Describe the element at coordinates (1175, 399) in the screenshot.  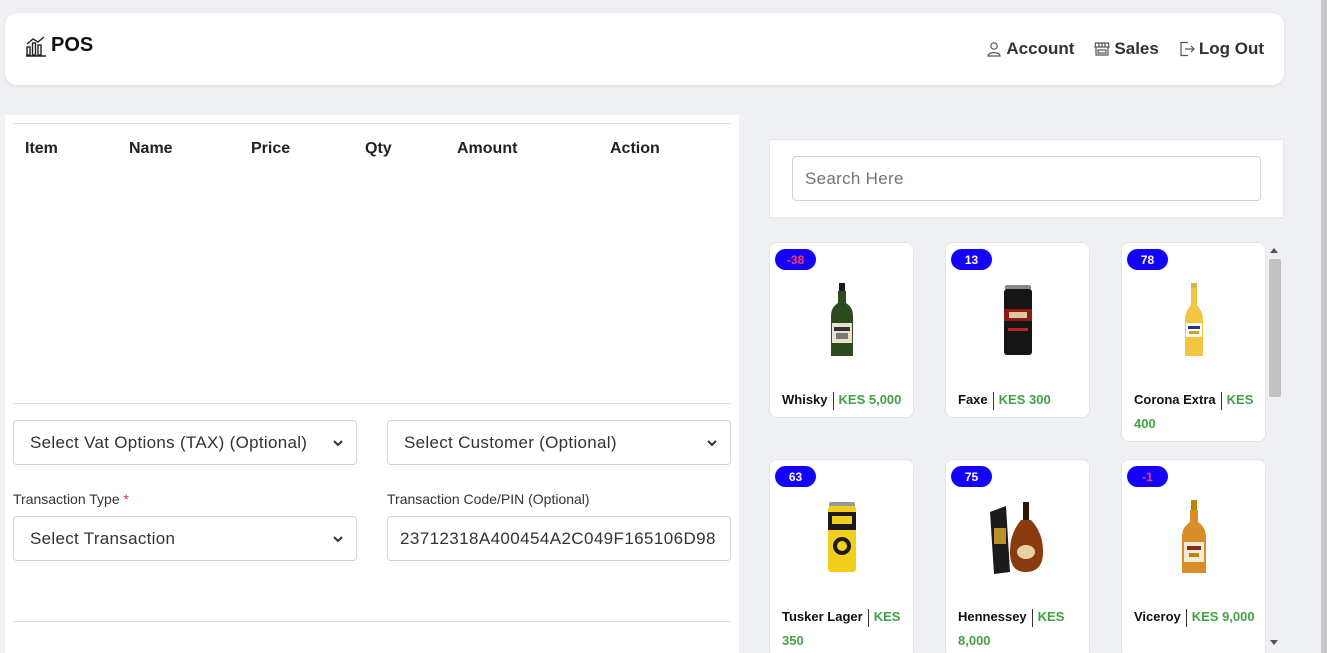
I see `product-name: Corona Extra` at that location.